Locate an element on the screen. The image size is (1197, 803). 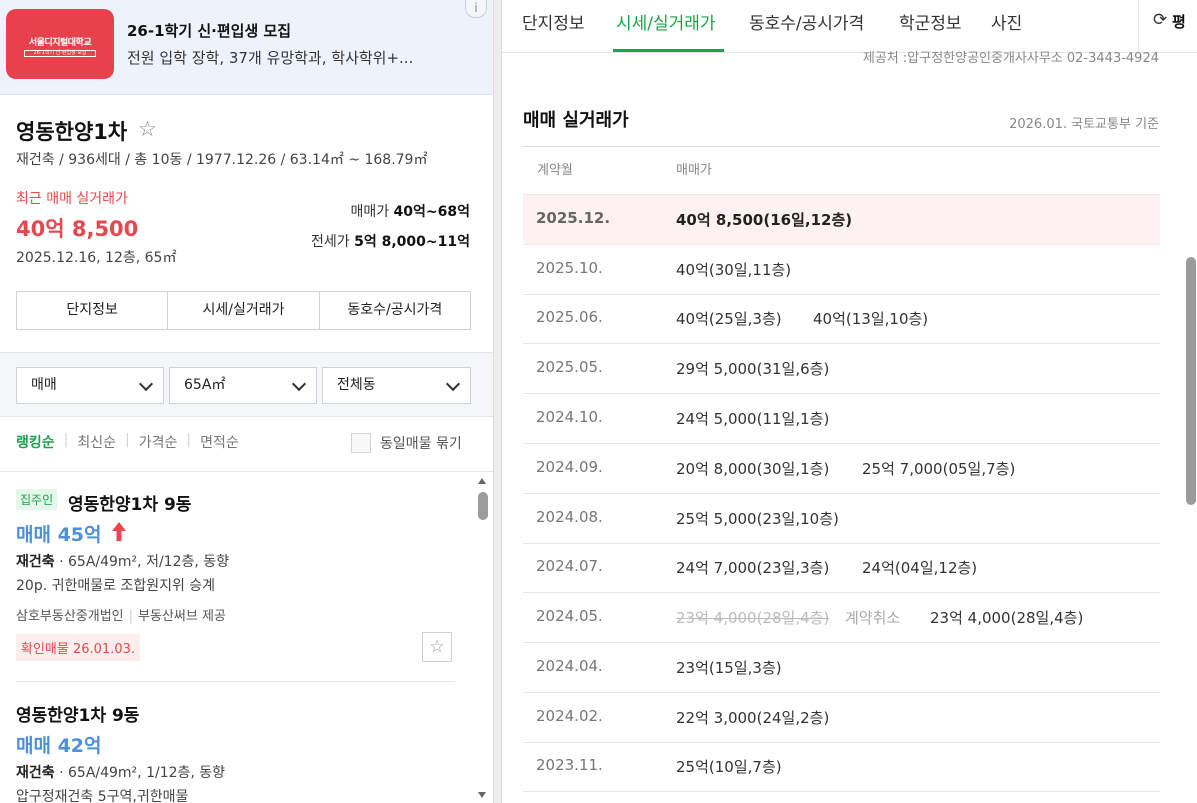
table-row: 2024.10. 24억 5,000(11일,1층) is located at coordinates (841, 419).